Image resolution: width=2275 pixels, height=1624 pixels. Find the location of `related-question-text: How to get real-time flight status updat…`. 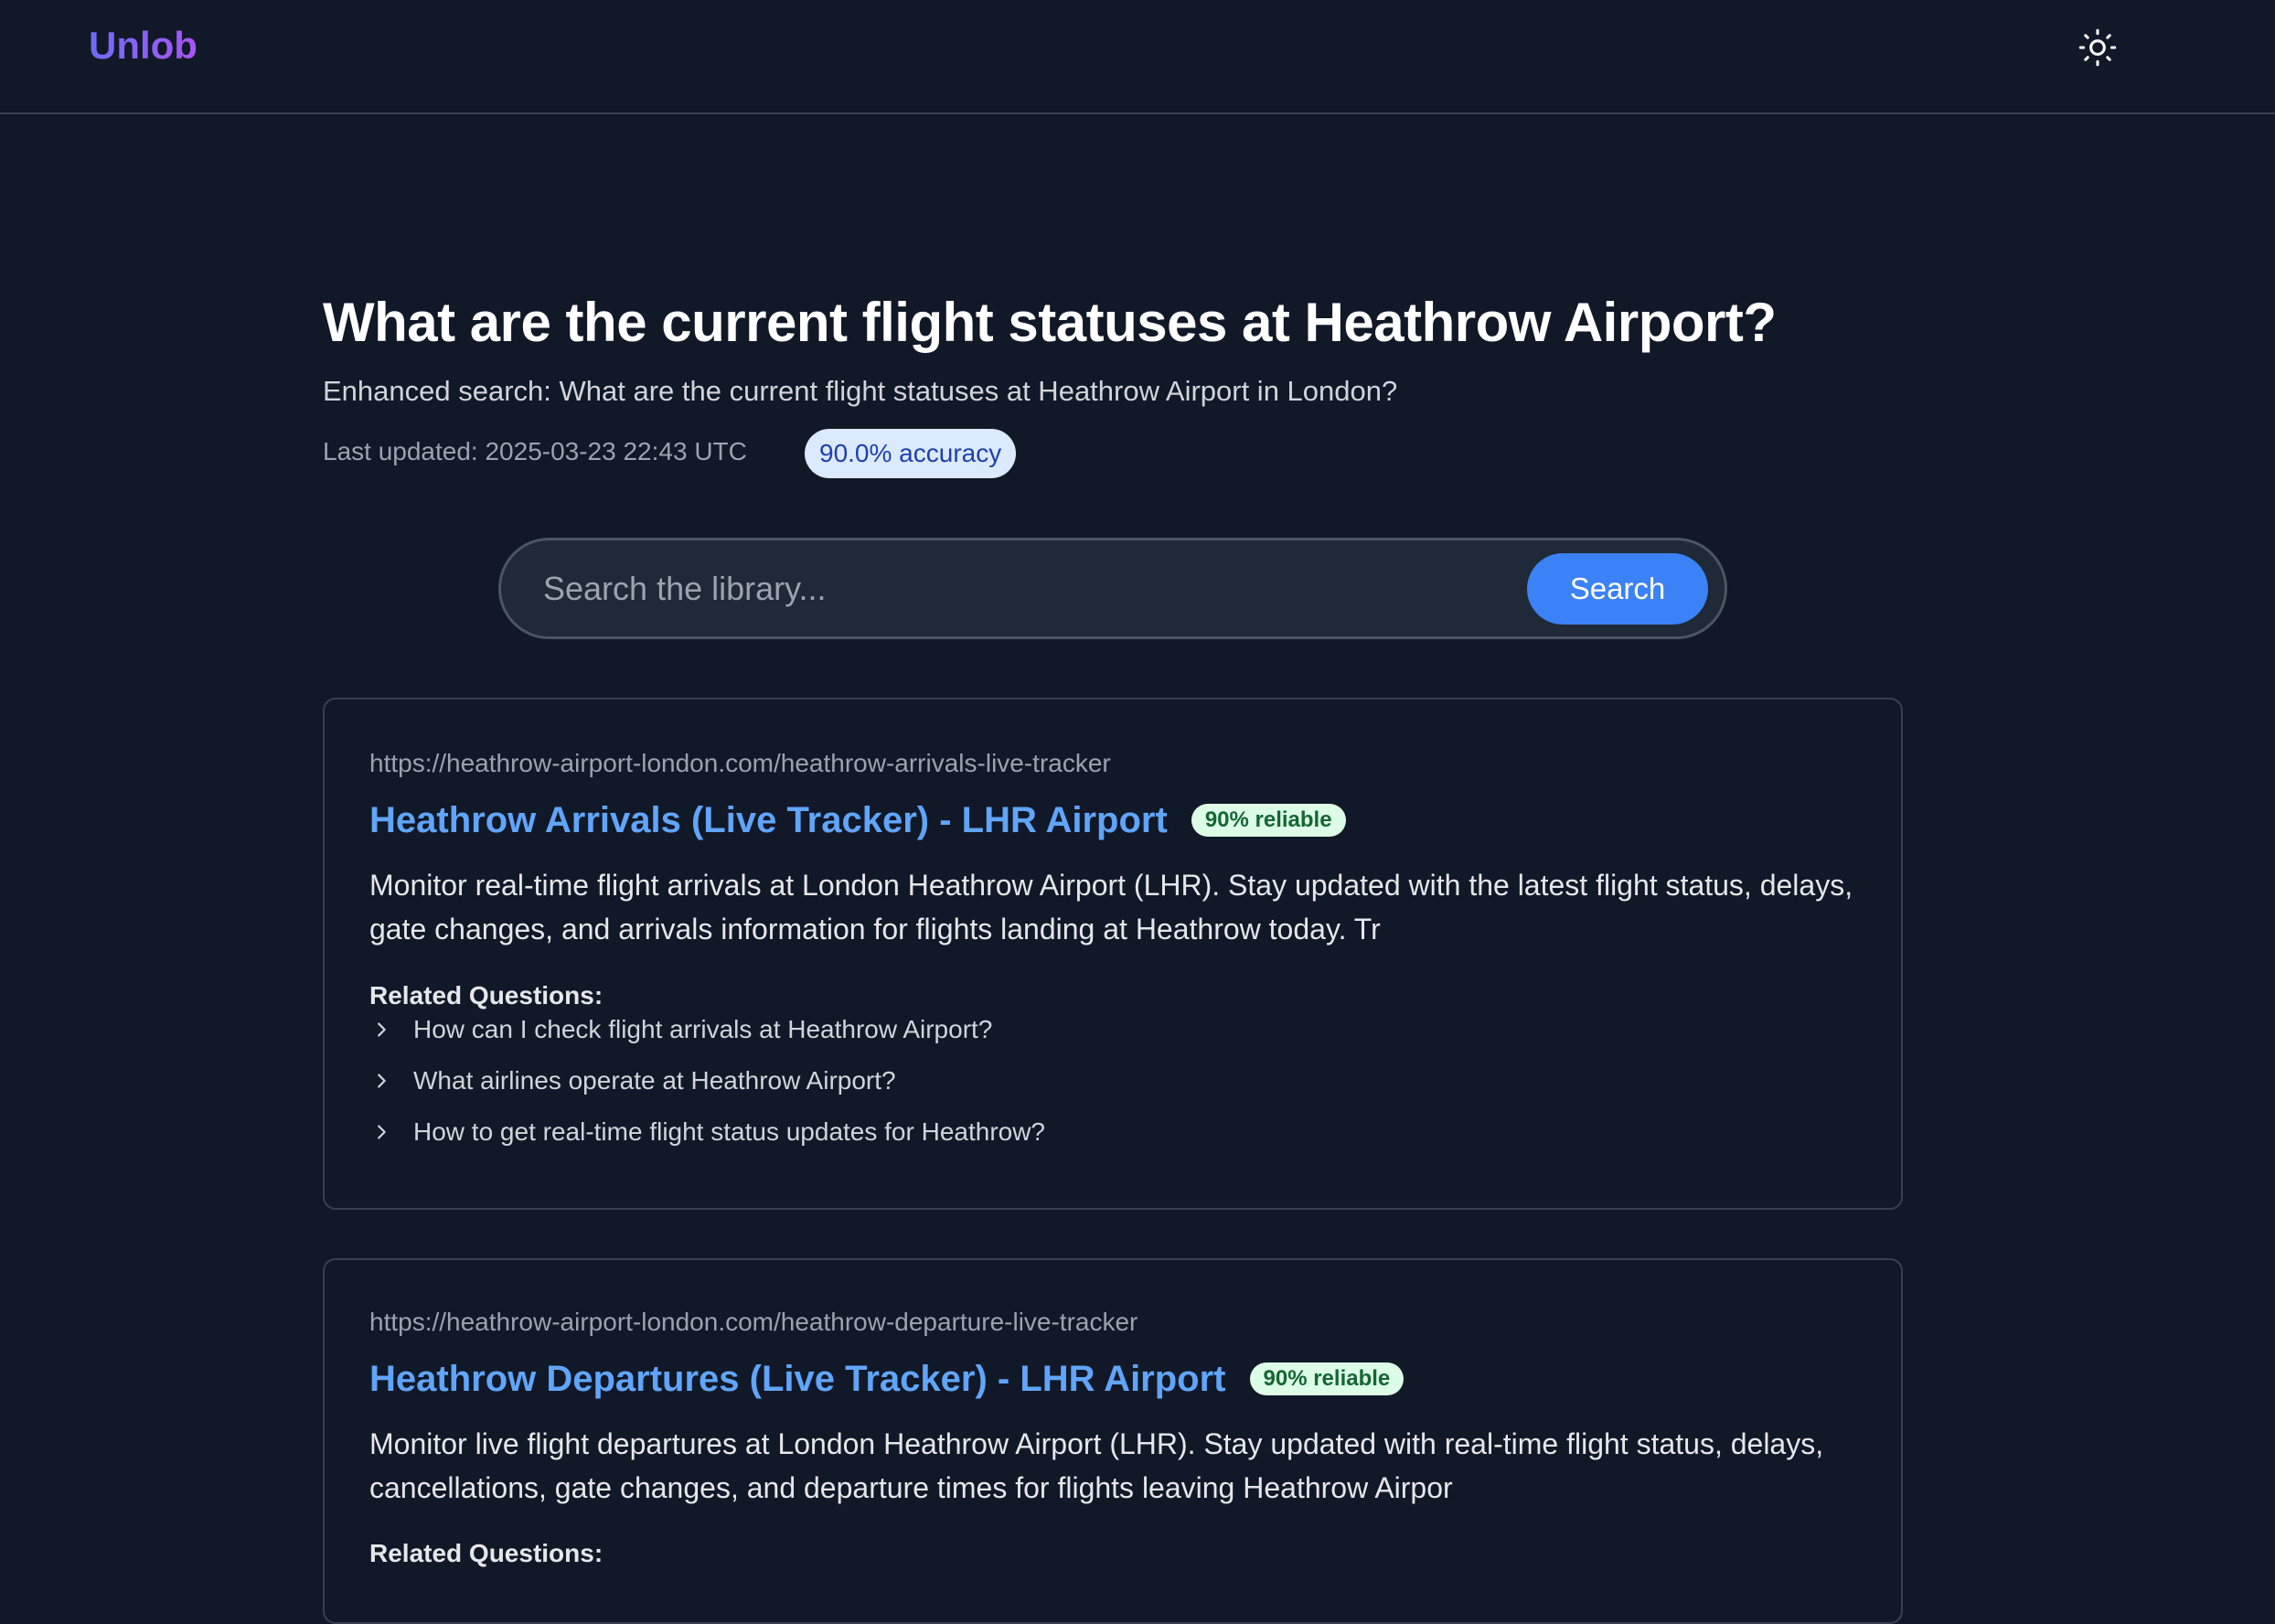

related-question-text: How to get real-time flight status updat… is located at coordinates (729, 1131).